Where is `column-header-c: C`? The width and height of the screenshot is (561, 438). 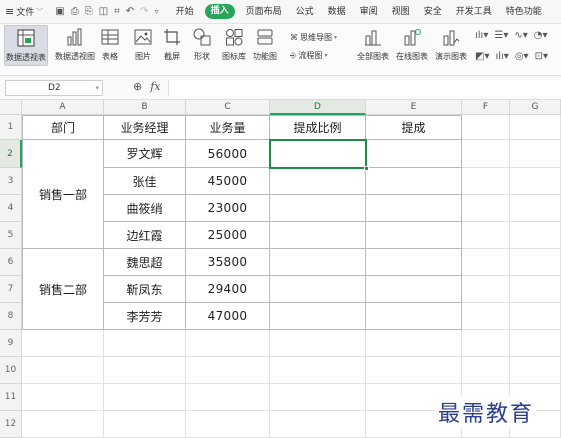 column-header-c: C is located at coordinates (228, 107).